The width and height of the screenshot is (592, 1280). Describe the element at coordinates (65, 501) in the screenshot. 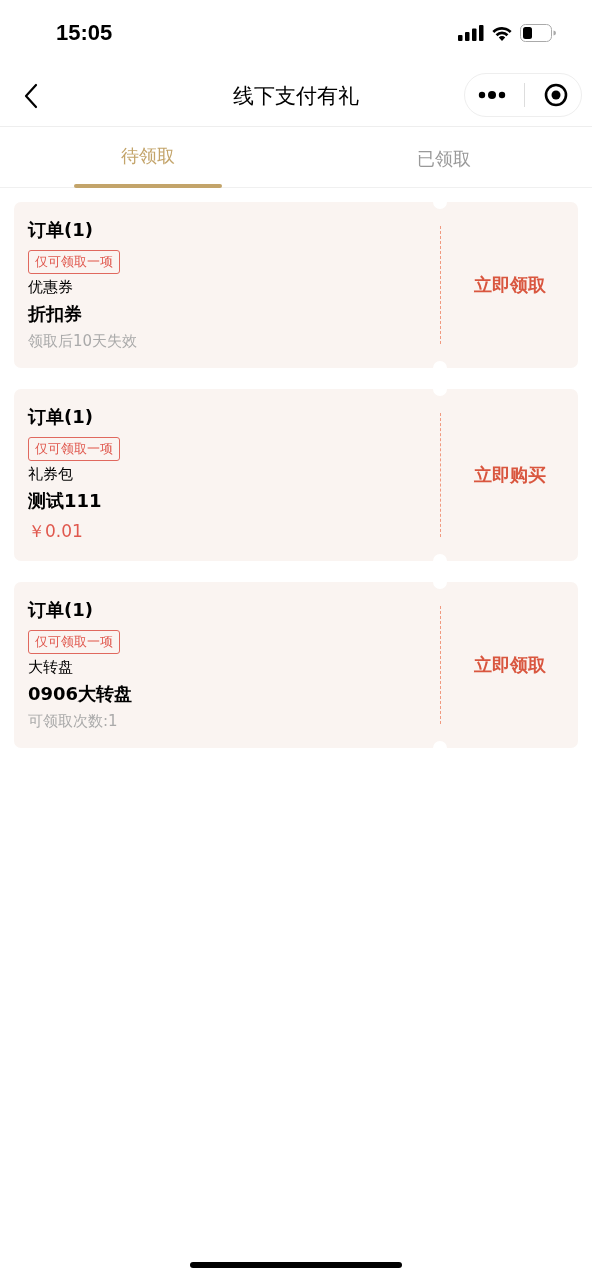

I see `item-name: 测试111` at that location.